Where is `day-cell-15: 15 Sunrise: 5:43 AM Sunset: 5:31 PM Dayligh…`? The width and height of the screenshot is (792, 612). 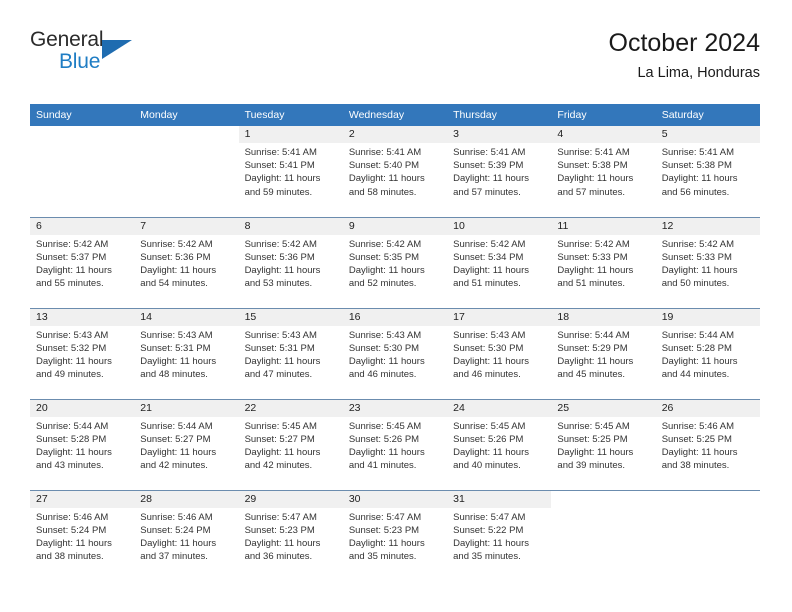 day-cell-15: 15 Sunrise: 5:43 AM Sunset: 5:31 PM Dayligh… is located at coordinates (290, 353).